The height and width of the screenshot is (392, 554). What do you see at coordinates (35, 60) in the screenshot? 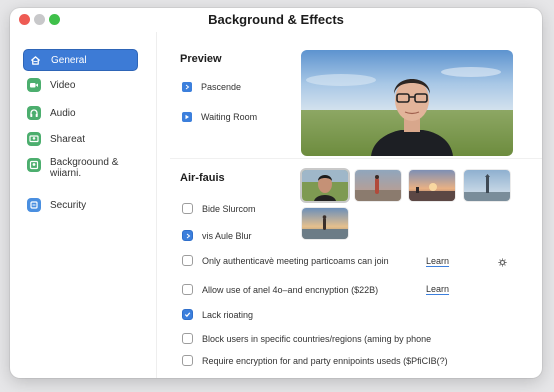
I see `home-icon` at bounding box center [35, 60].